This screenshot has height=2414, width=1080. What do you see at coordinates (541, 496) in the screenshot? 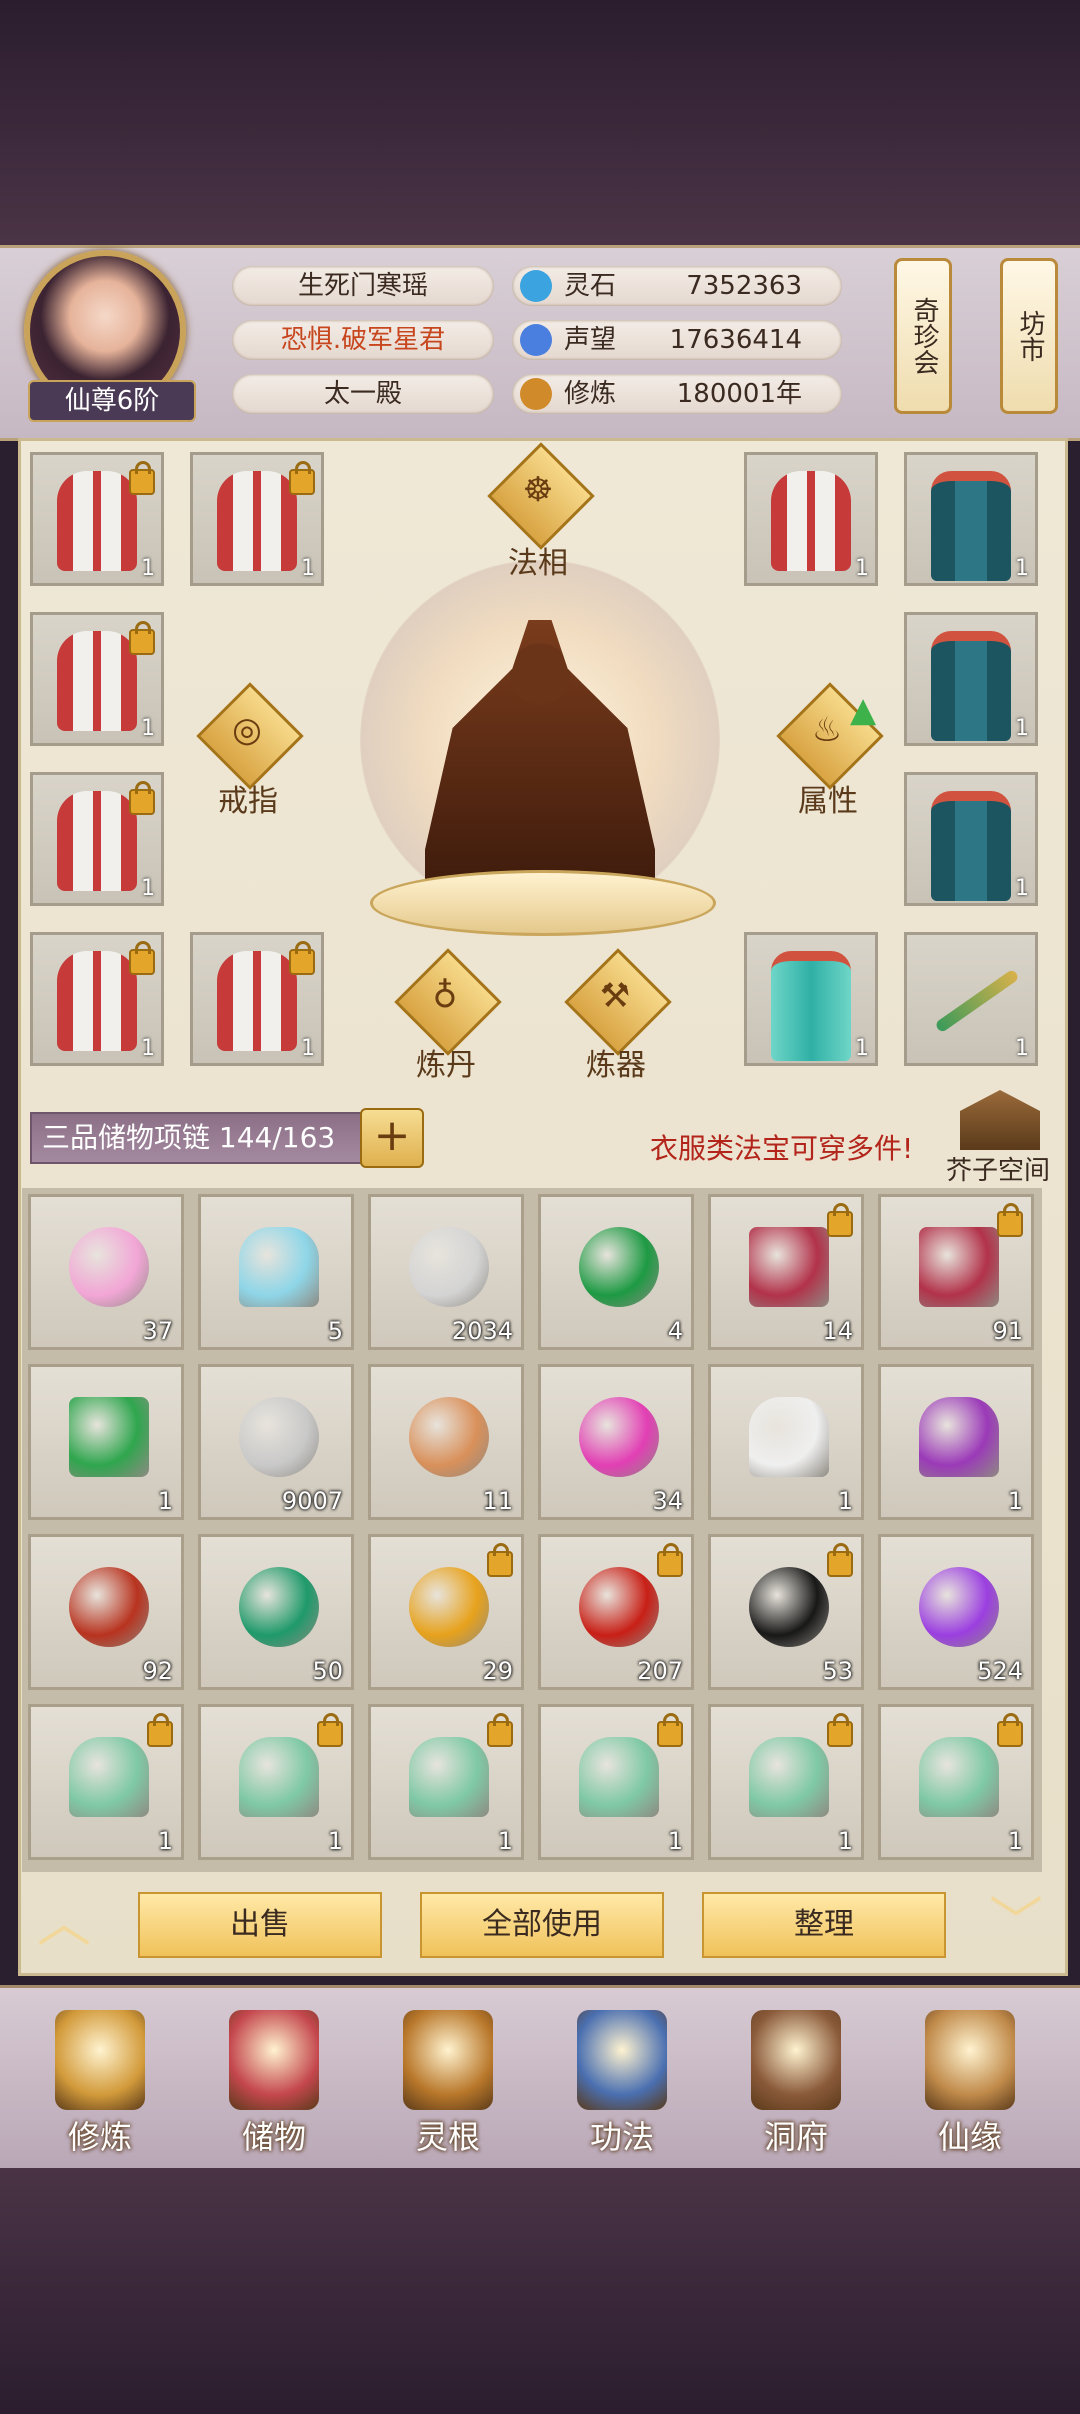
I see `faxiang-button: ☸` at bounding box center [541, 496].